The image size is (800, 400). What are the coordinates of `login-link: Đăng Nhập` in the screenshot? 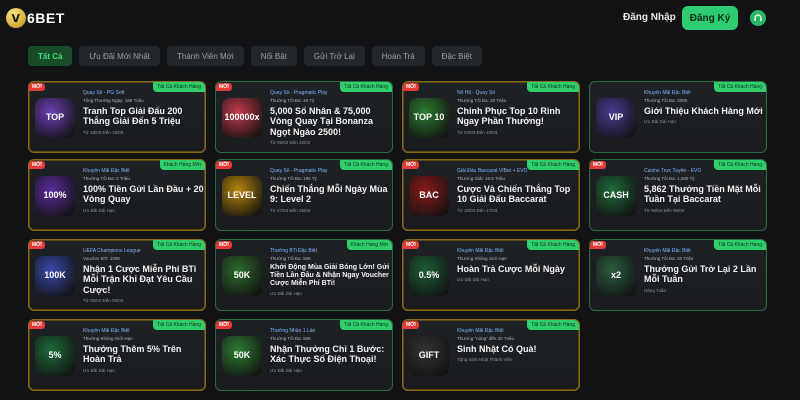 It's located at (649, 17).